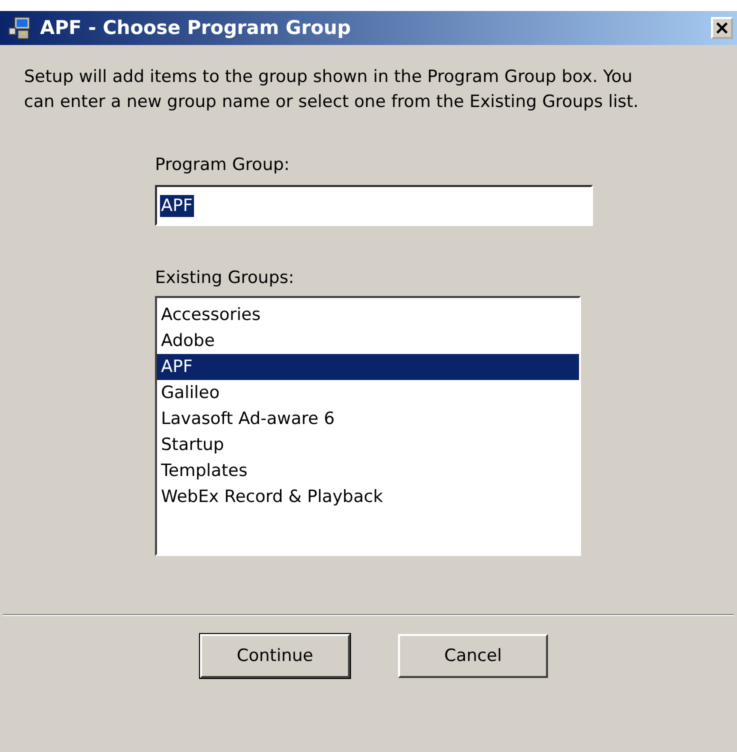  I want to click on list-label: Existing Groups:, so click(224, 278).